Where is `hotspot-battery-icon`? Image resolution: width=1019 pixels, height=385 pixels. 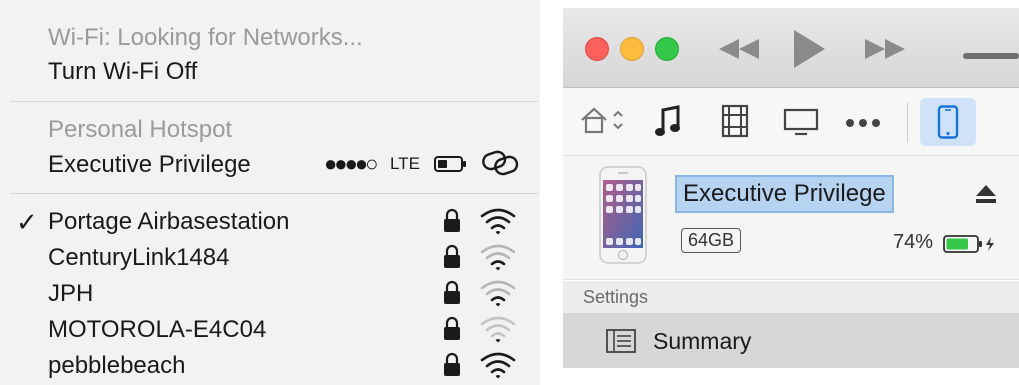
hotspot-battery-icon is located at coordinates (450, 164).